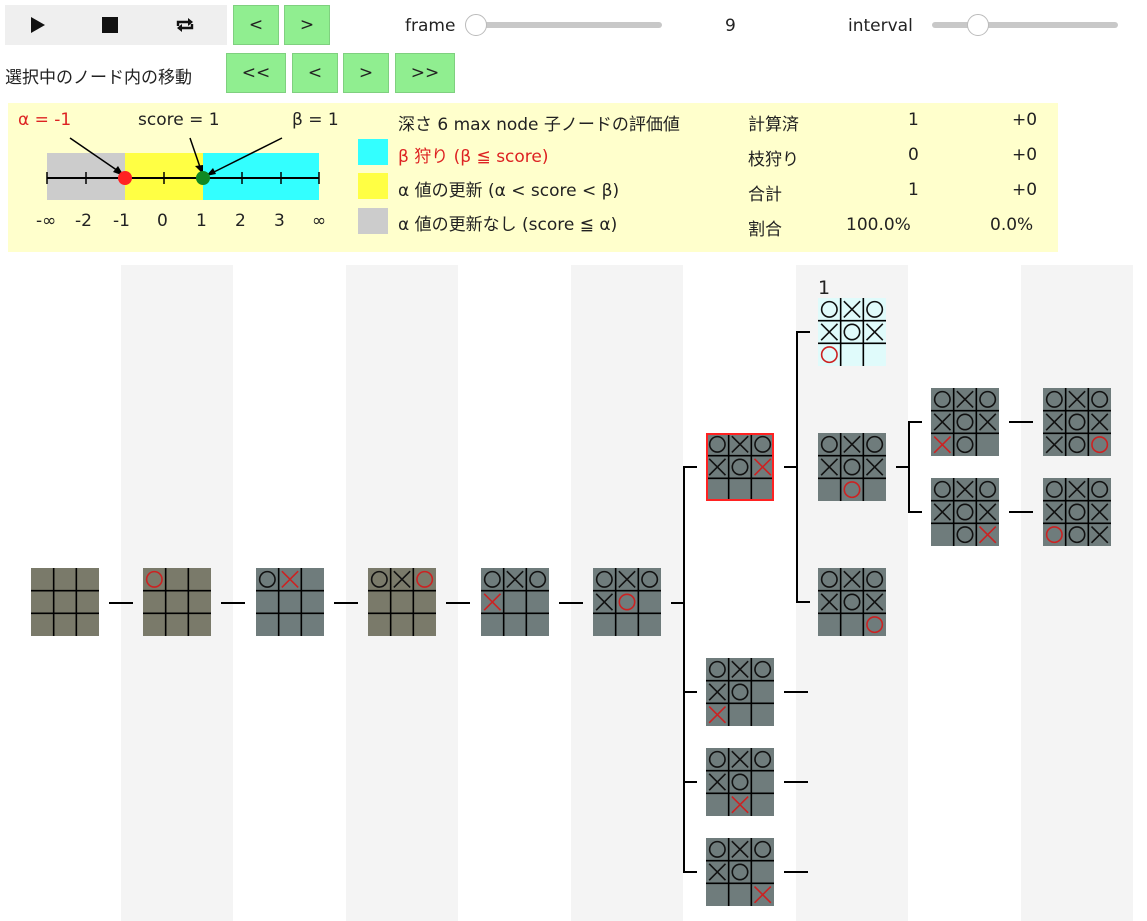 Image resolution: width=1147 pixels, height=921 pixels. I want to click on legend-alpha-no-update: α 値の更新なし (score ≦ α), so click(508, 225).